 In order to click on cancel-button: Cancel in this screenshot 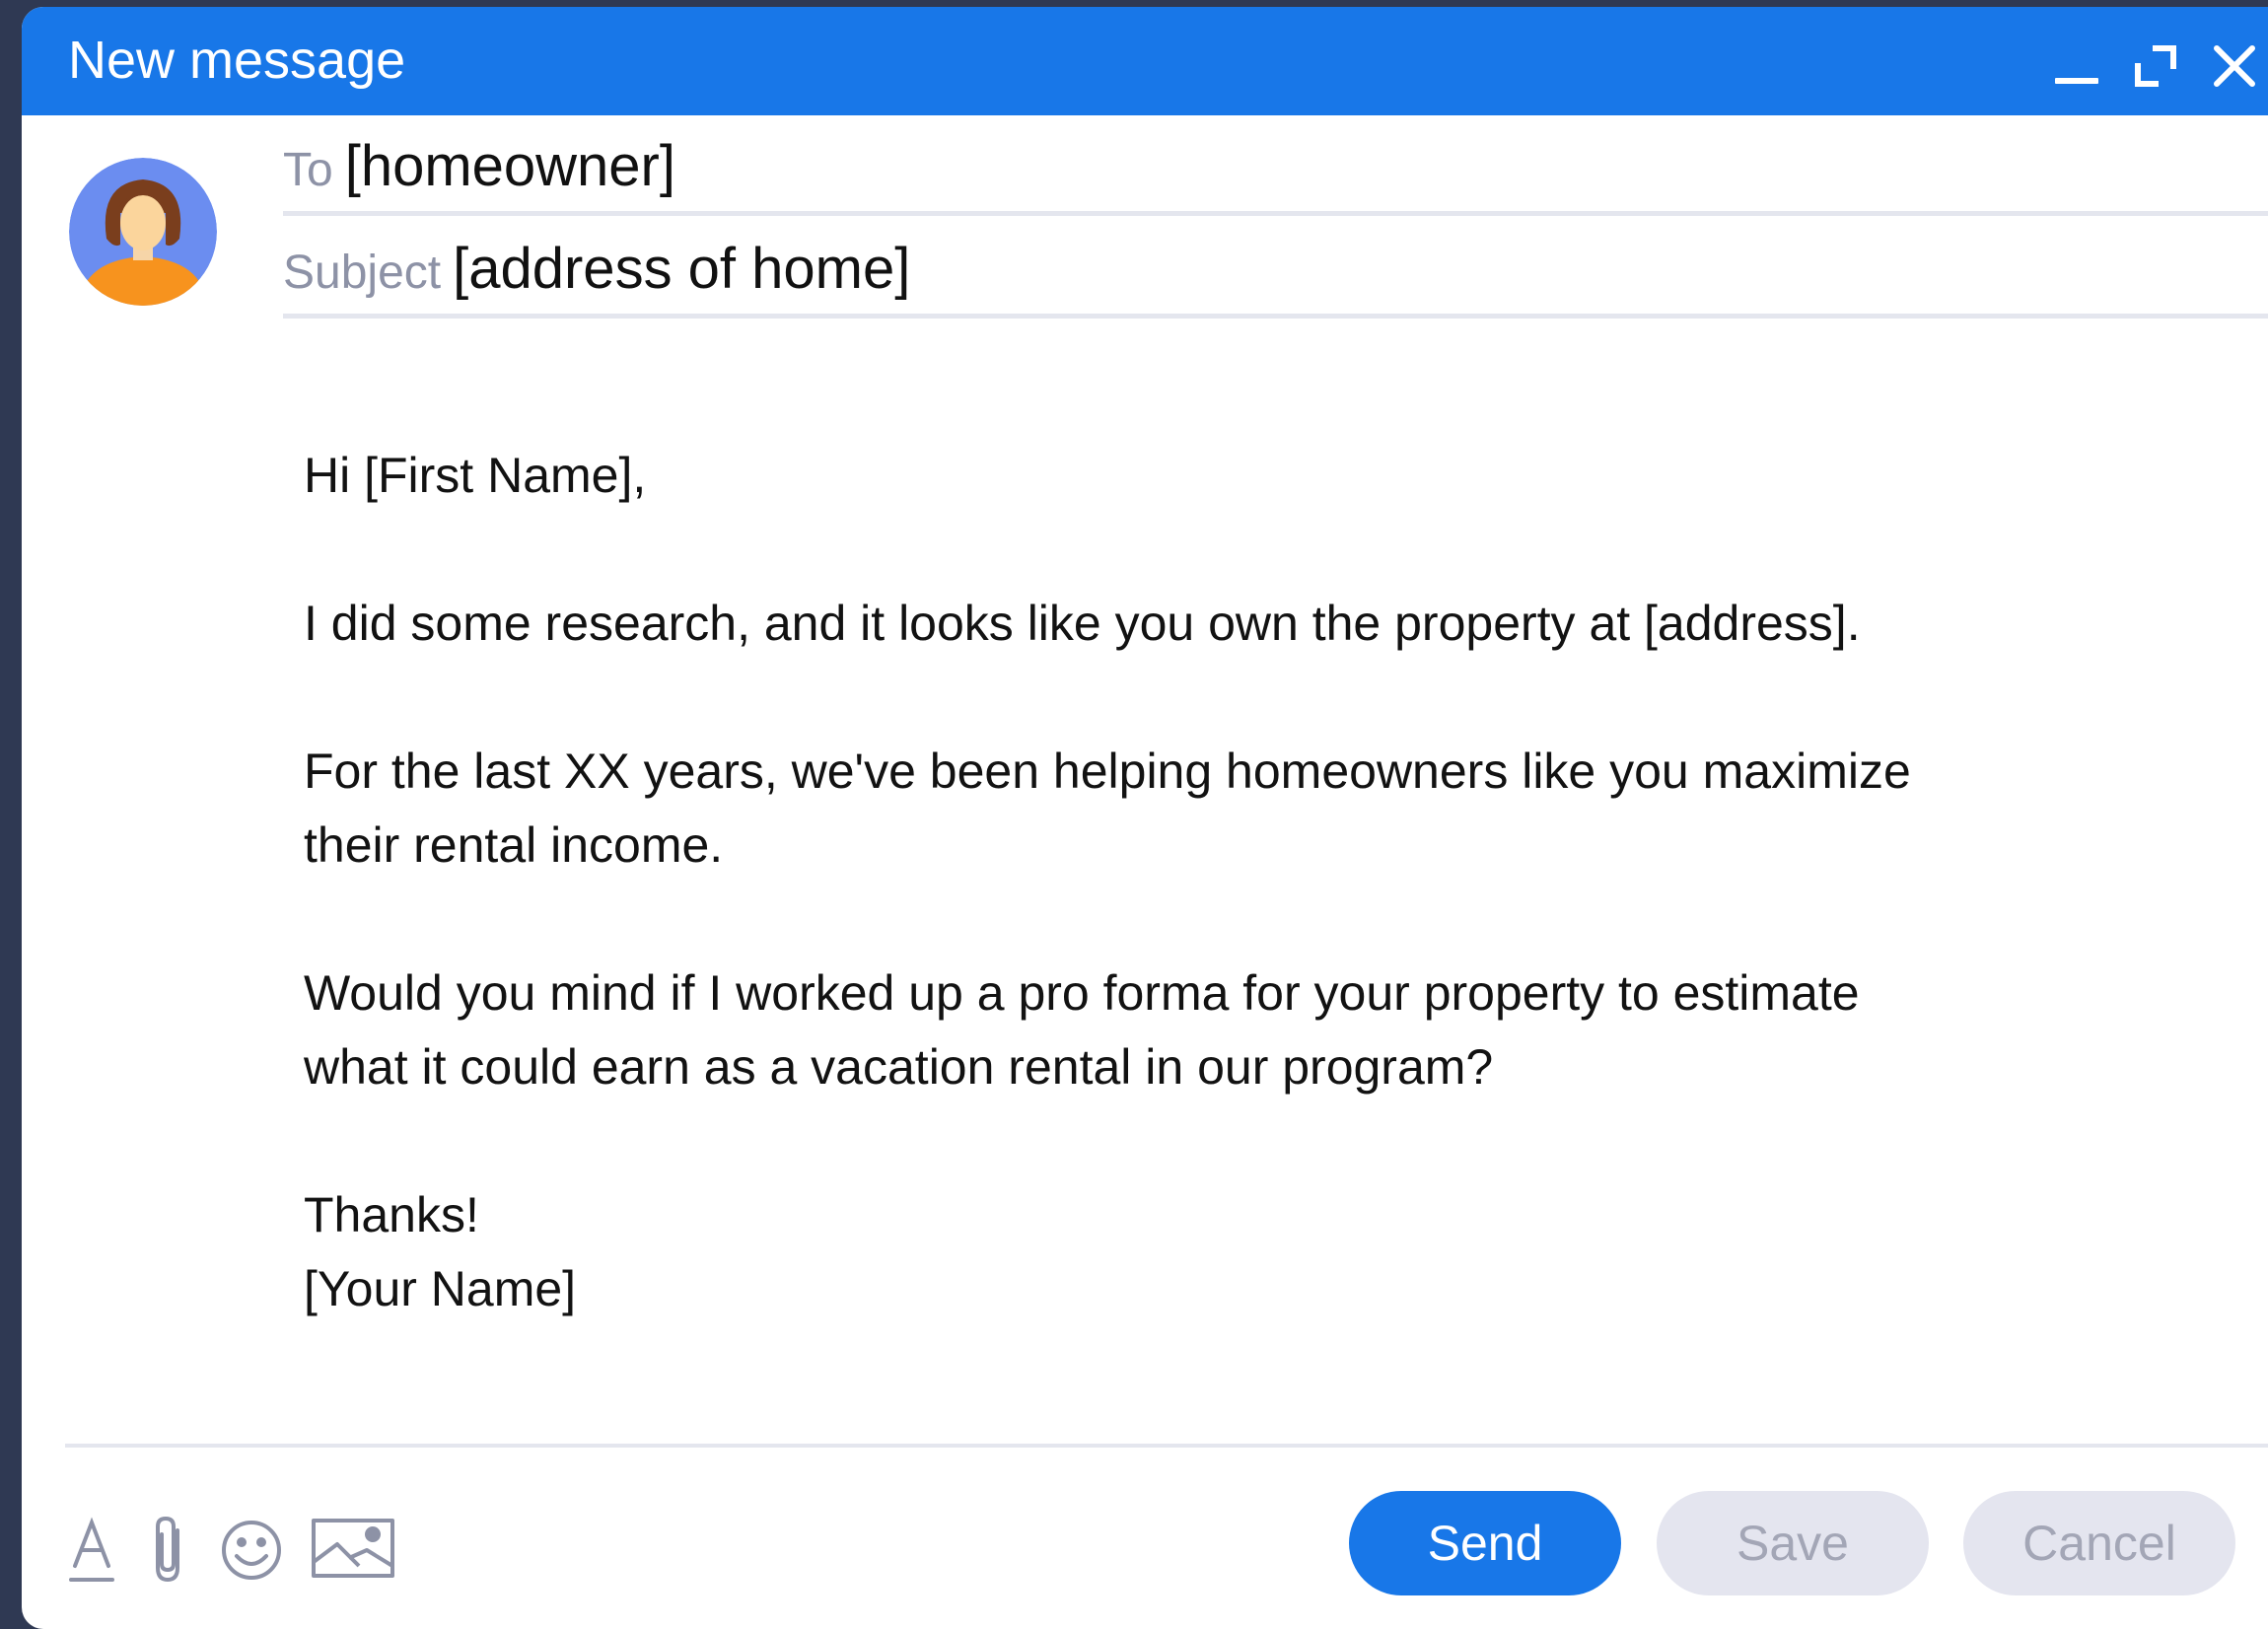, I will do `click(2099, 1543)`.